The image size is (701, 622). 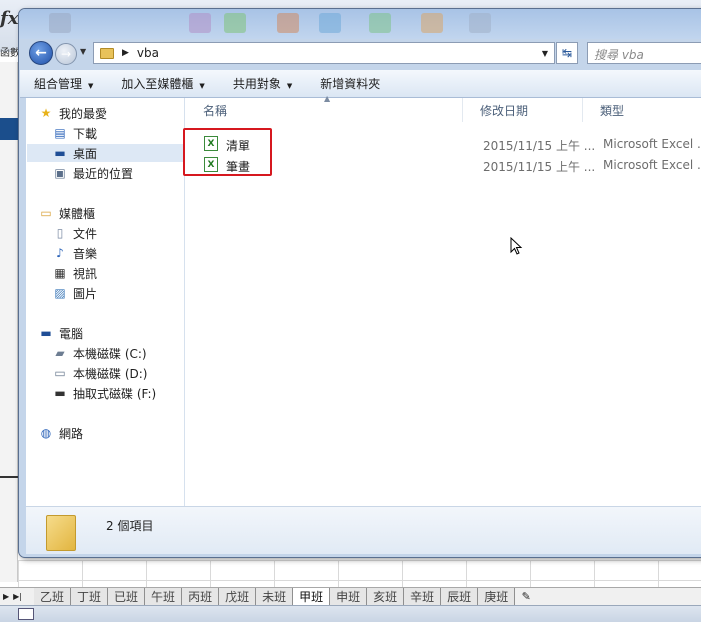 What do you see at coordinates (53, 596) in the screenshot?
I see `sheet-tab: 乙班` at bounding box center [53, 596].